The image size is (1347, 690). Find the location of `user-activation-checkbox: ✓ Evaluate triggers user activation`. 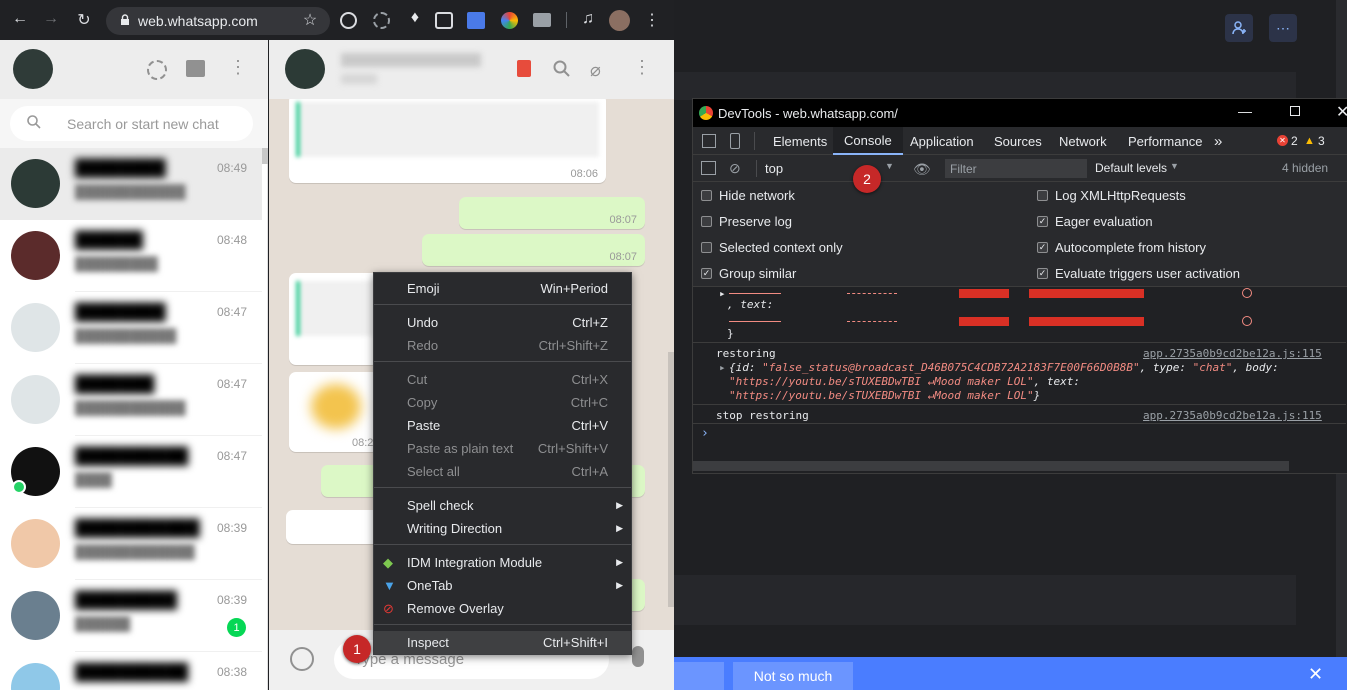

user-activation-checkbox: ✓ Evaluate triggers user activation is located at coordinates (1138, 273).